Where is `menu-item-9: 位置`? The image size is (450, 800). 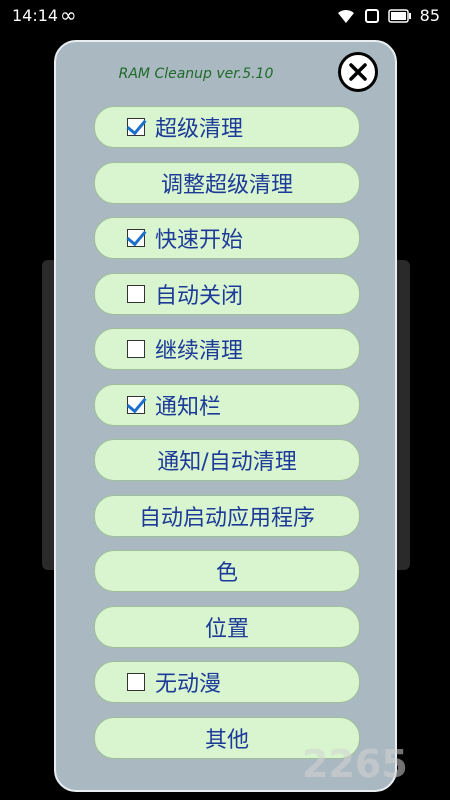
menu-item-9: 位置 is located at coordinates (227, 626).